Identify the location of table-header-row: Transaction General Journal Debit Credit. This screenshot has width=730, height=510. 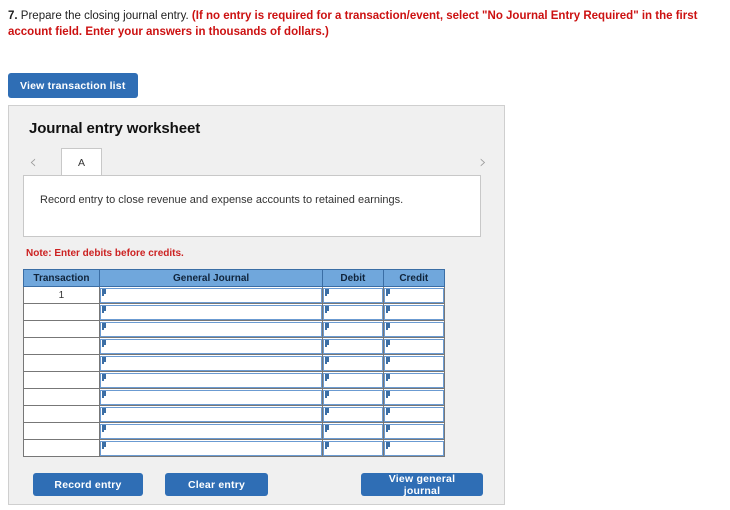
(234, 278).